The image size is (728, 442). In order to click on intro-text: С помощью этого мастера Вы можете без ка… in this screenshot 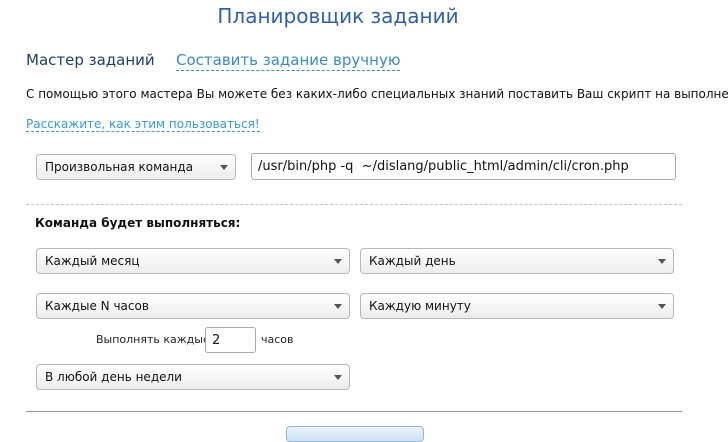, I will do `click(377, 94)`.